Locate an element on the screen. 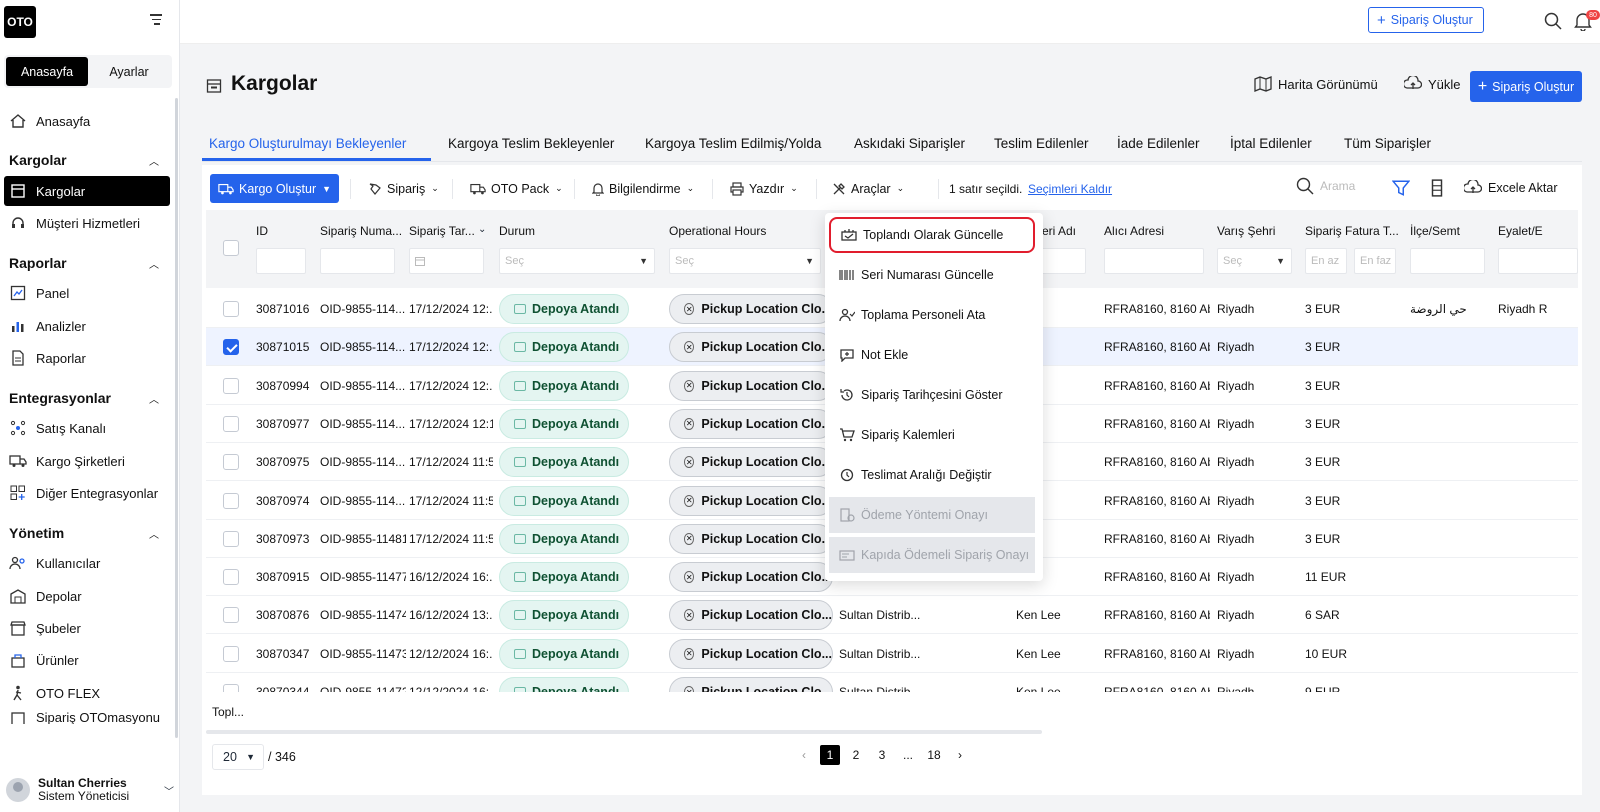 Image resolution: width=1600 pixels, height=812 pixels. sidebar-item-other-integrations: Diğer Entegrasyonlar is located at coordinates (87, 493).